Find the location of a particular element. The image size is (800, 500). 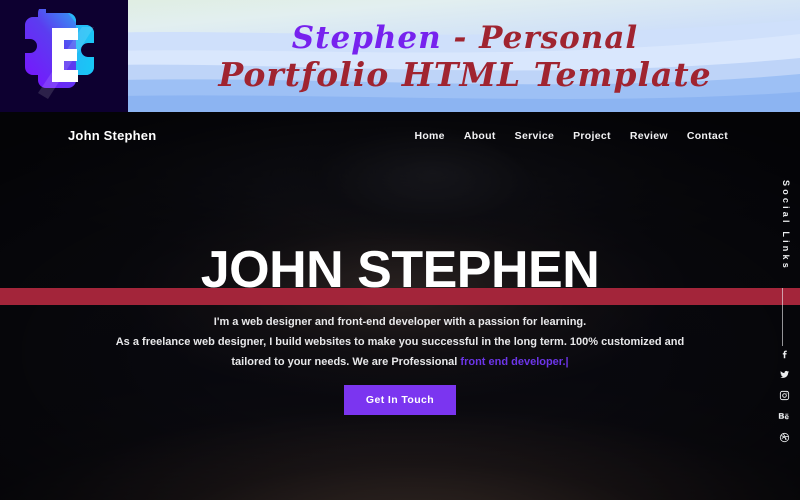

nav-item-review: Review is located at coordinates (649, 136).